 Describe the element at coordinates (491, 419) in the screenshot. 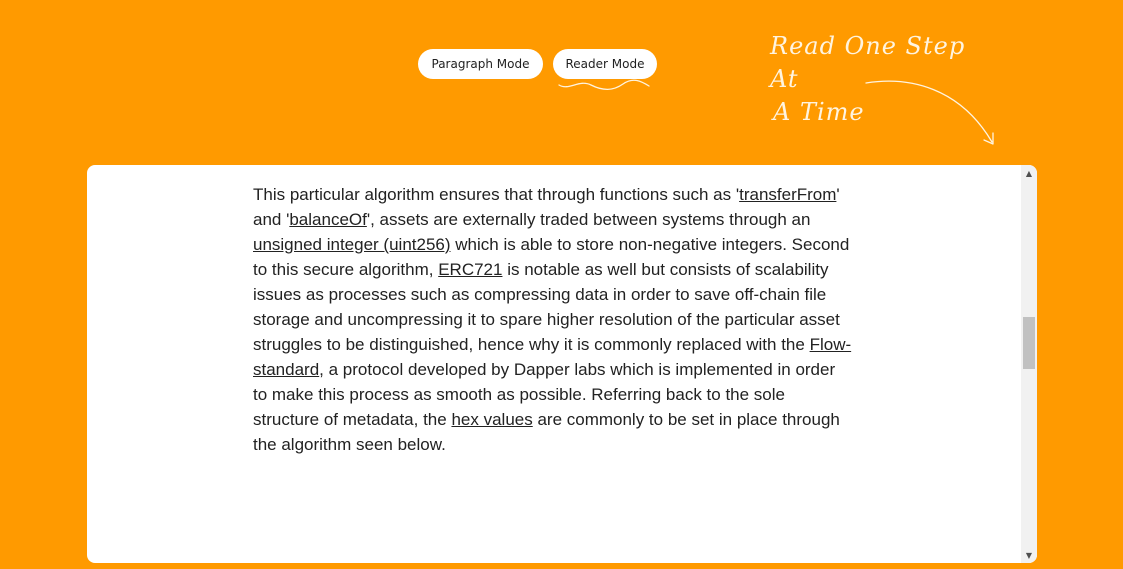

I see `link-hex-values: hex values` at that location.